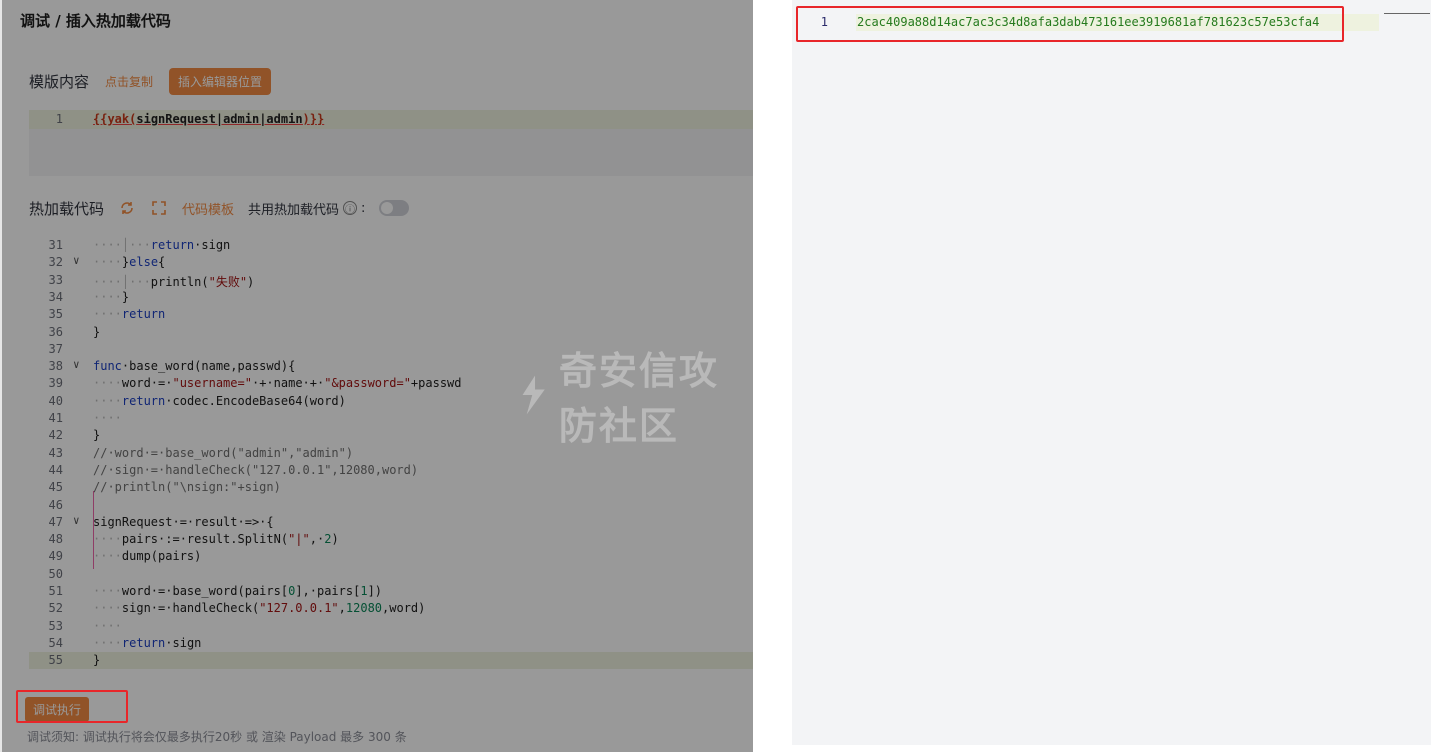 The image size is (1431, 752). What do you see at coordinates (307, 209) in the screenshot?
I see `shared-hotload-label: 共用热加载代码 ⓘ :` at bounding box center [307, 209].